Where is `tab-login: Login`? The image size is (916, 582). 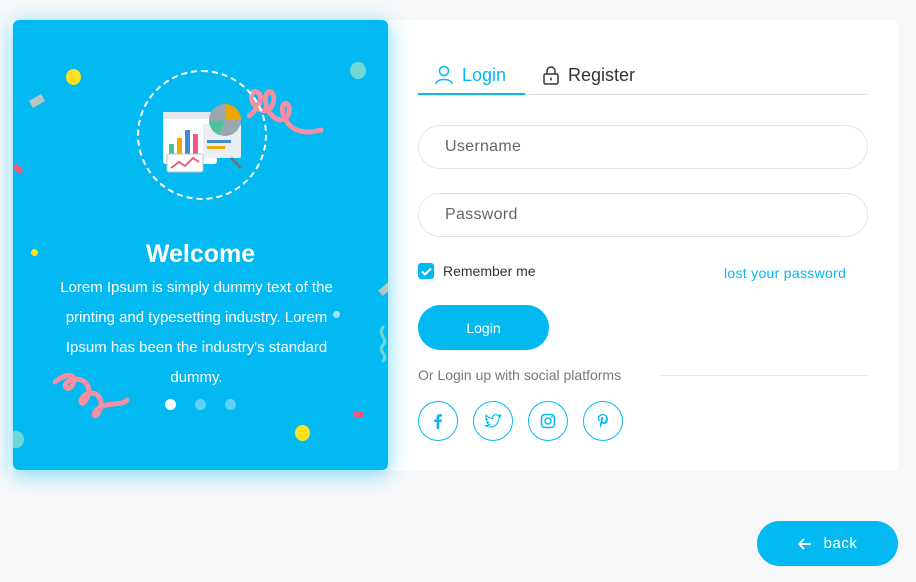 tab-login: Login is located at coordinates (470, 75).